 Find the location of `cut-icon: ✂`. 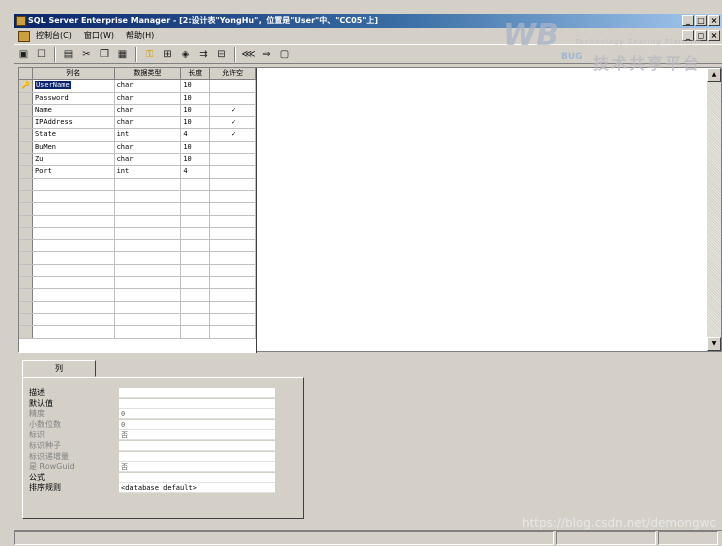

cut-icon: ✂ is located at coordinates (86, 54).